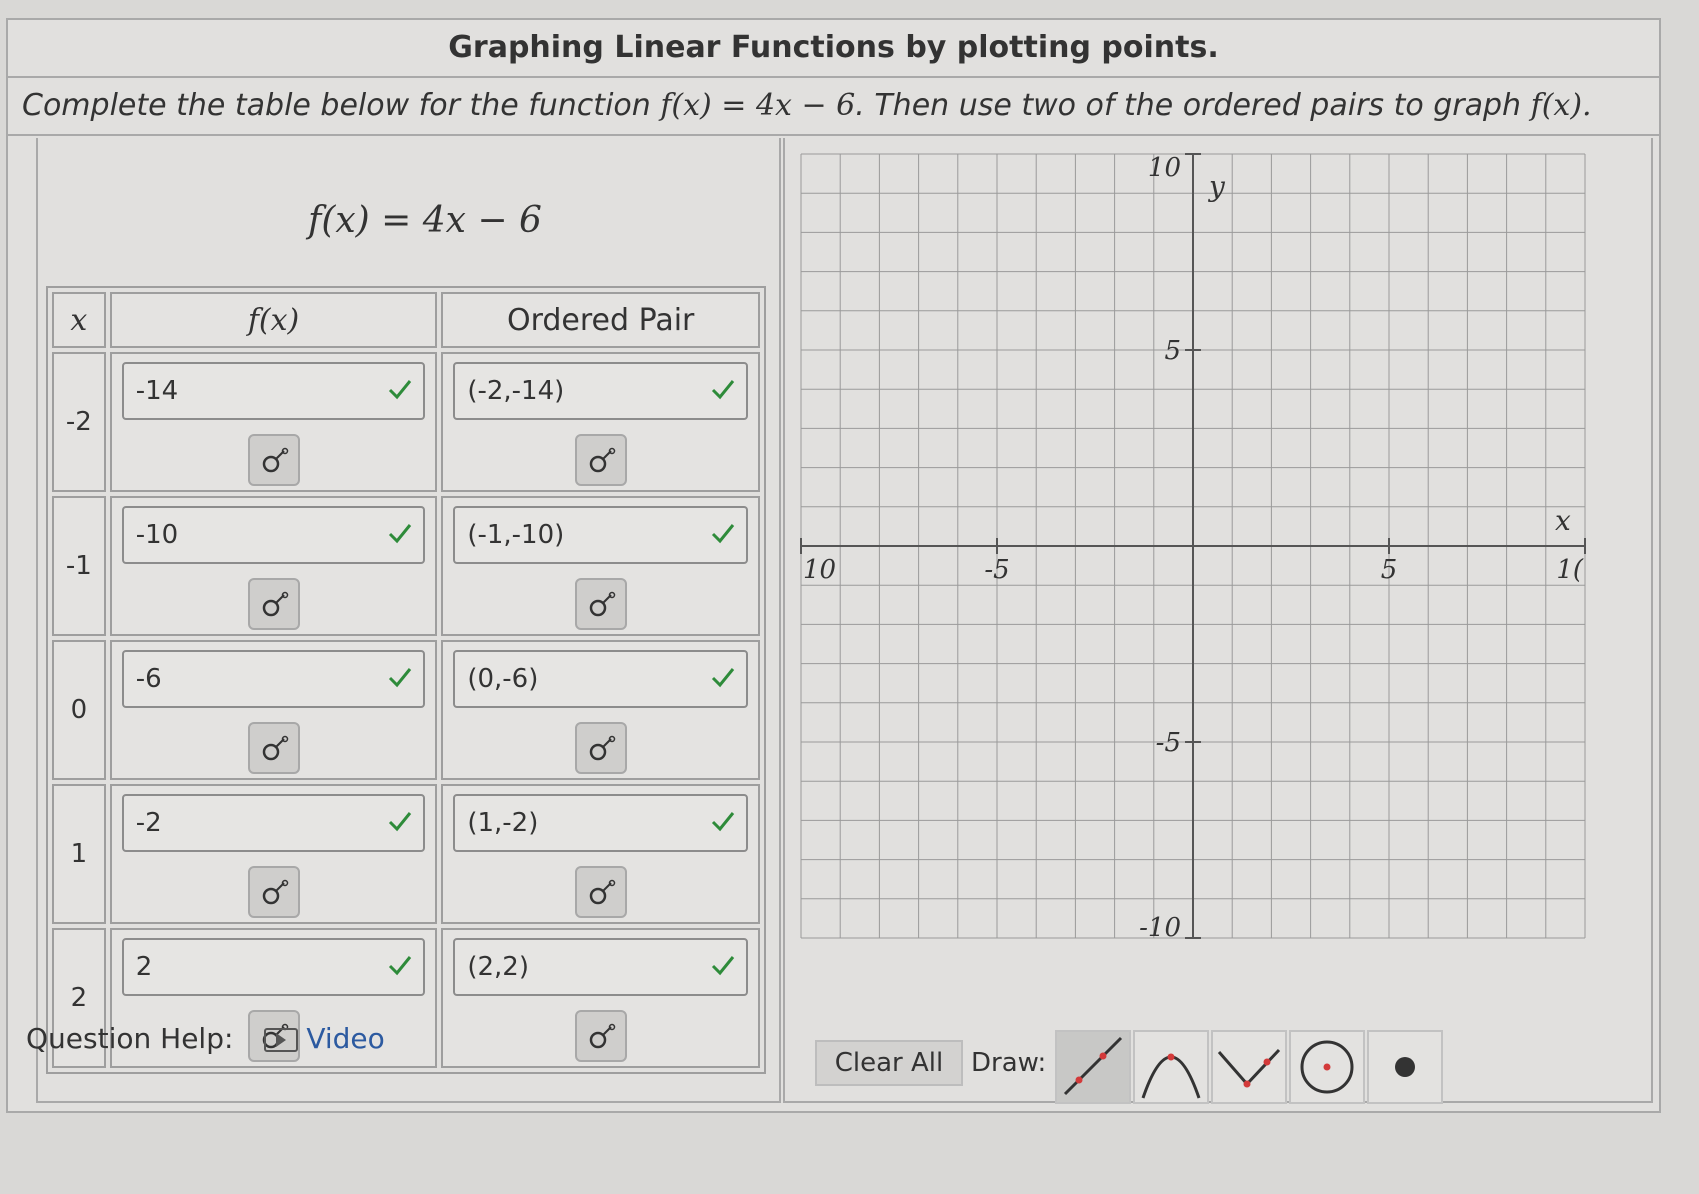 The width and height of the screenshot is (1699, 1194). What do you see at coordinates (79, 566) in the screenshot?
I see `x-value-cell: -1` at bounding box center [79, 566].